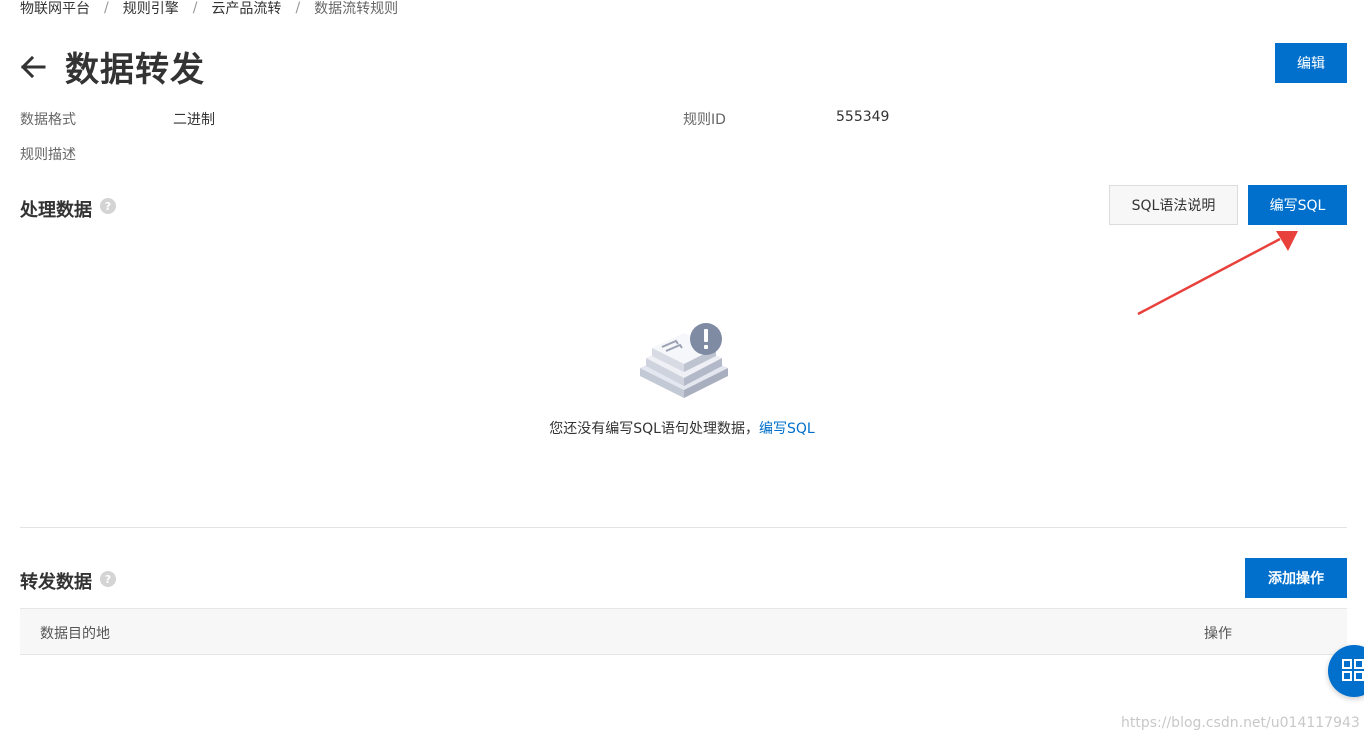  I want to click on breadcrumb-item-data-flow-rule: 数据流转规则, so click(356, 9).